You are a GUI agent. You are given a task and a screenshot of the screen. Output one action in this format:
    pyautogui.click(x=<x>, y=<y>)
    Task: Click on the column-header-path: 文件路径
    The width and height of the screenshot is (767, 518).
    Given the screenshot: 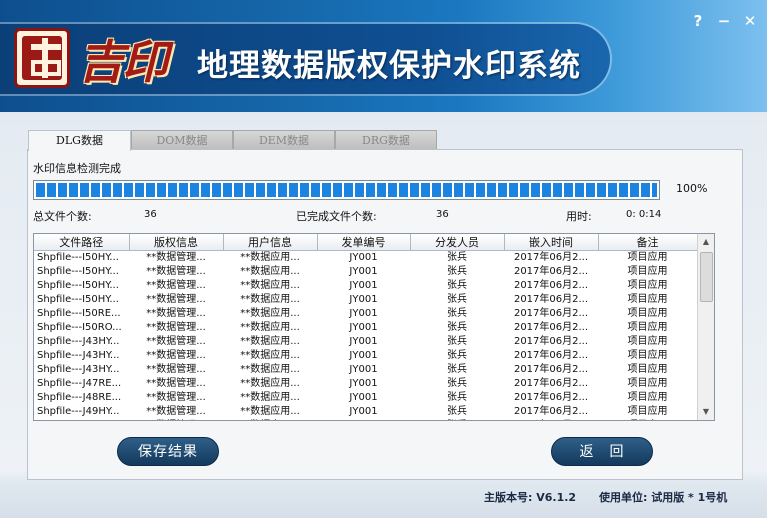 What is the action you would take?
    pyautogui.click(x=82, y=242)
    